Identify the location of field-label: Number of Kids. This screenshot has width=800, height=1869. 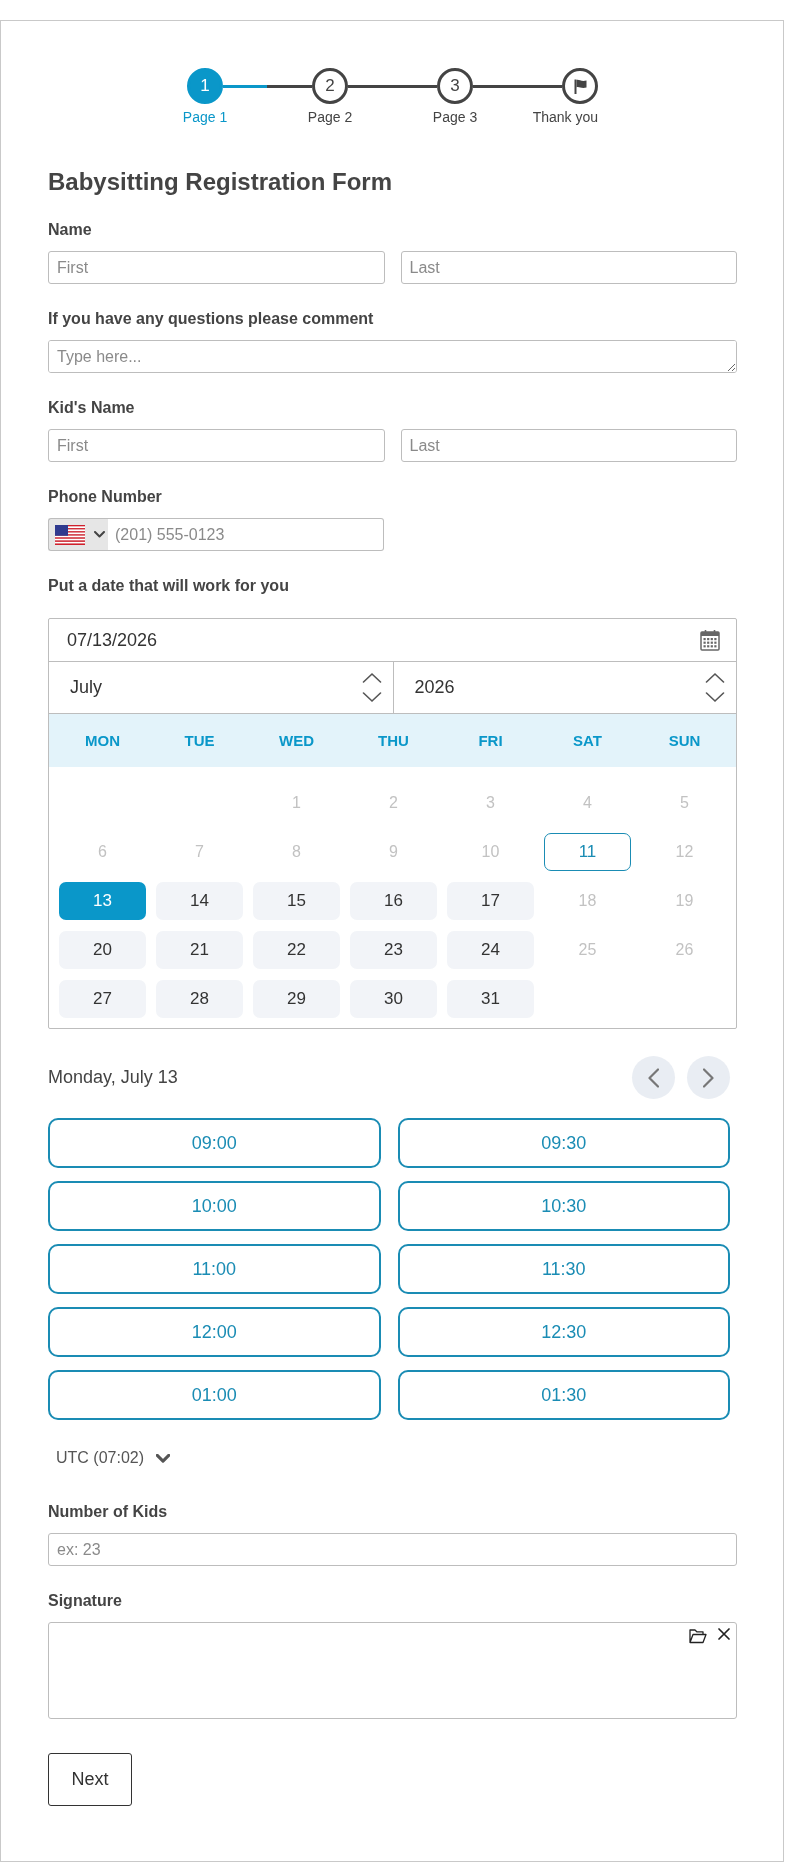
(108, 1512).